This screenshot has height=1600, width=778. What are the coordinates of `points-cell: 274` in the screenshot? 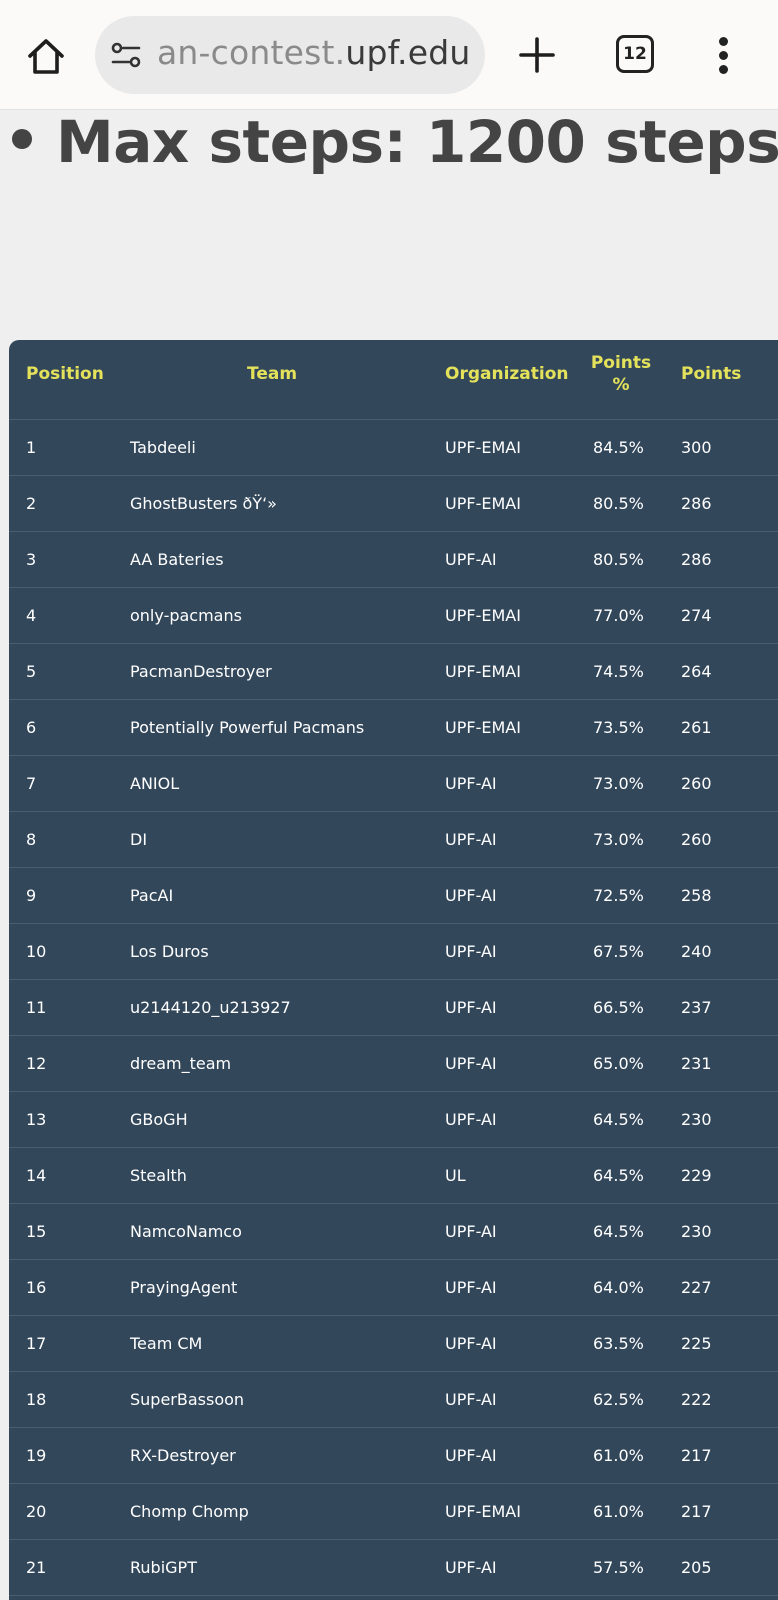 It's located at (696, 615).